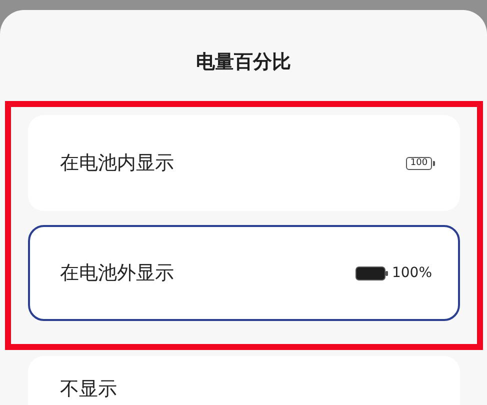 This screenshot has width=487, height=405. I want to click on battery-icon, so click(371, 273).